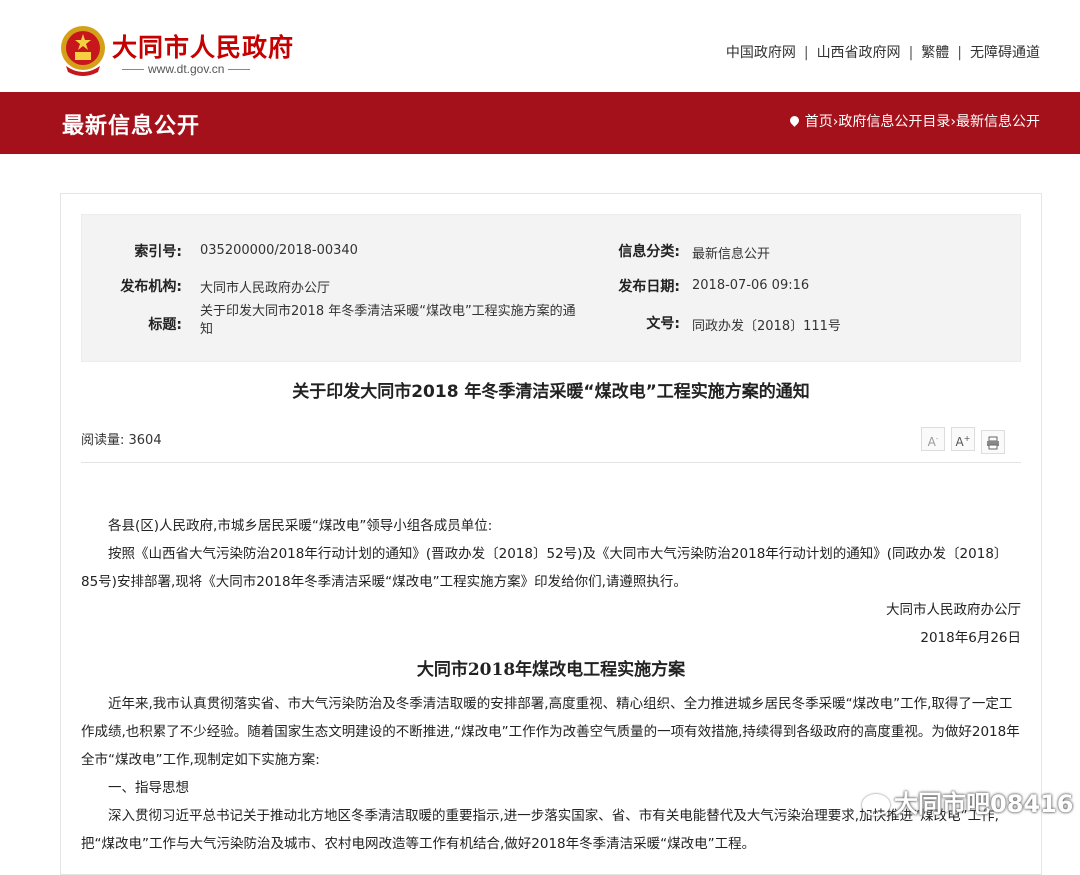 The image size is (1080, 875). Describe the element at coordinates (1005, 53) in the screenshot. I see `link-accessibility: 无障碍通道` at that location.